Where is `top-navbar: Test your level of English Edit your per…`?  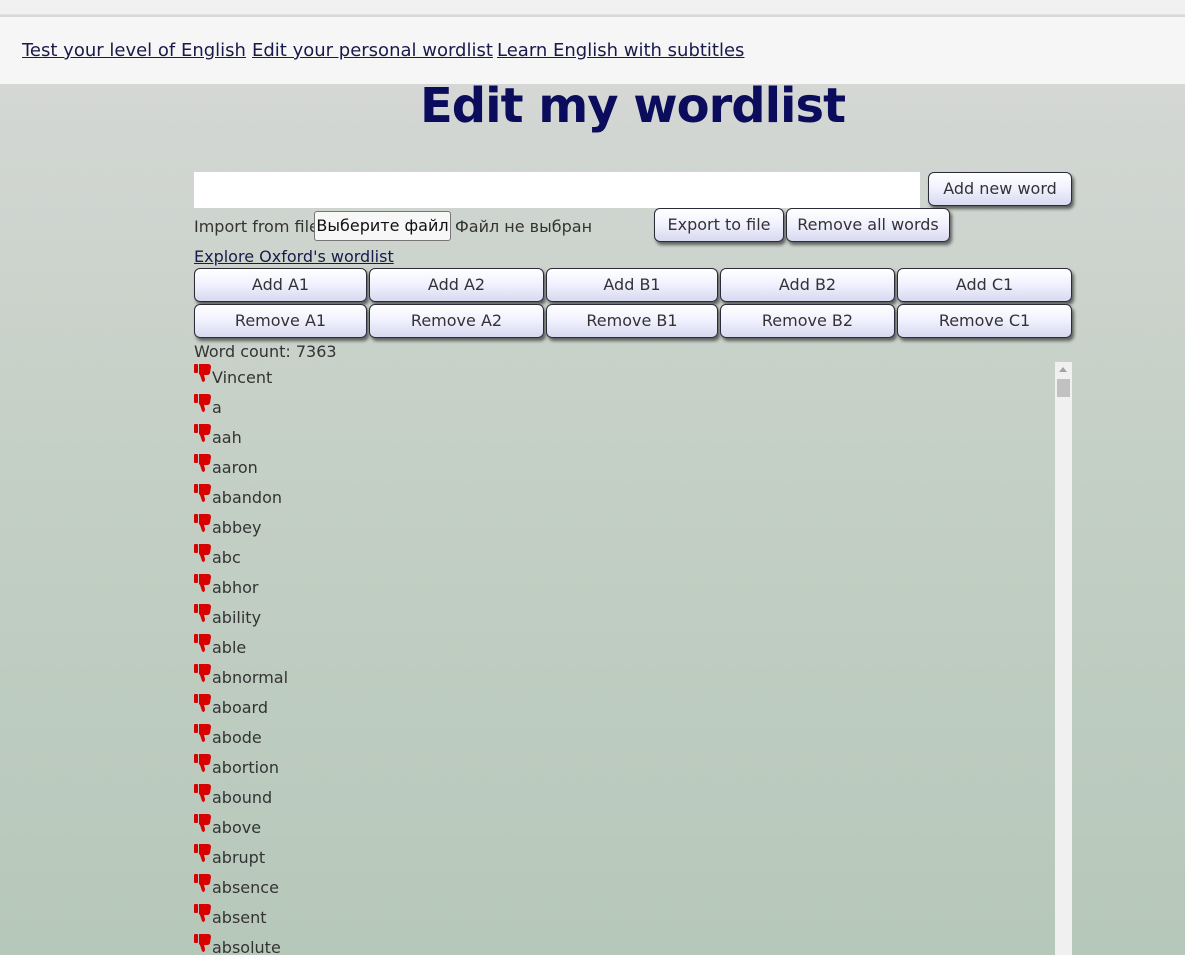 top-navbar: Test your level of English Edit your per… is located at coordinates (592, 50).